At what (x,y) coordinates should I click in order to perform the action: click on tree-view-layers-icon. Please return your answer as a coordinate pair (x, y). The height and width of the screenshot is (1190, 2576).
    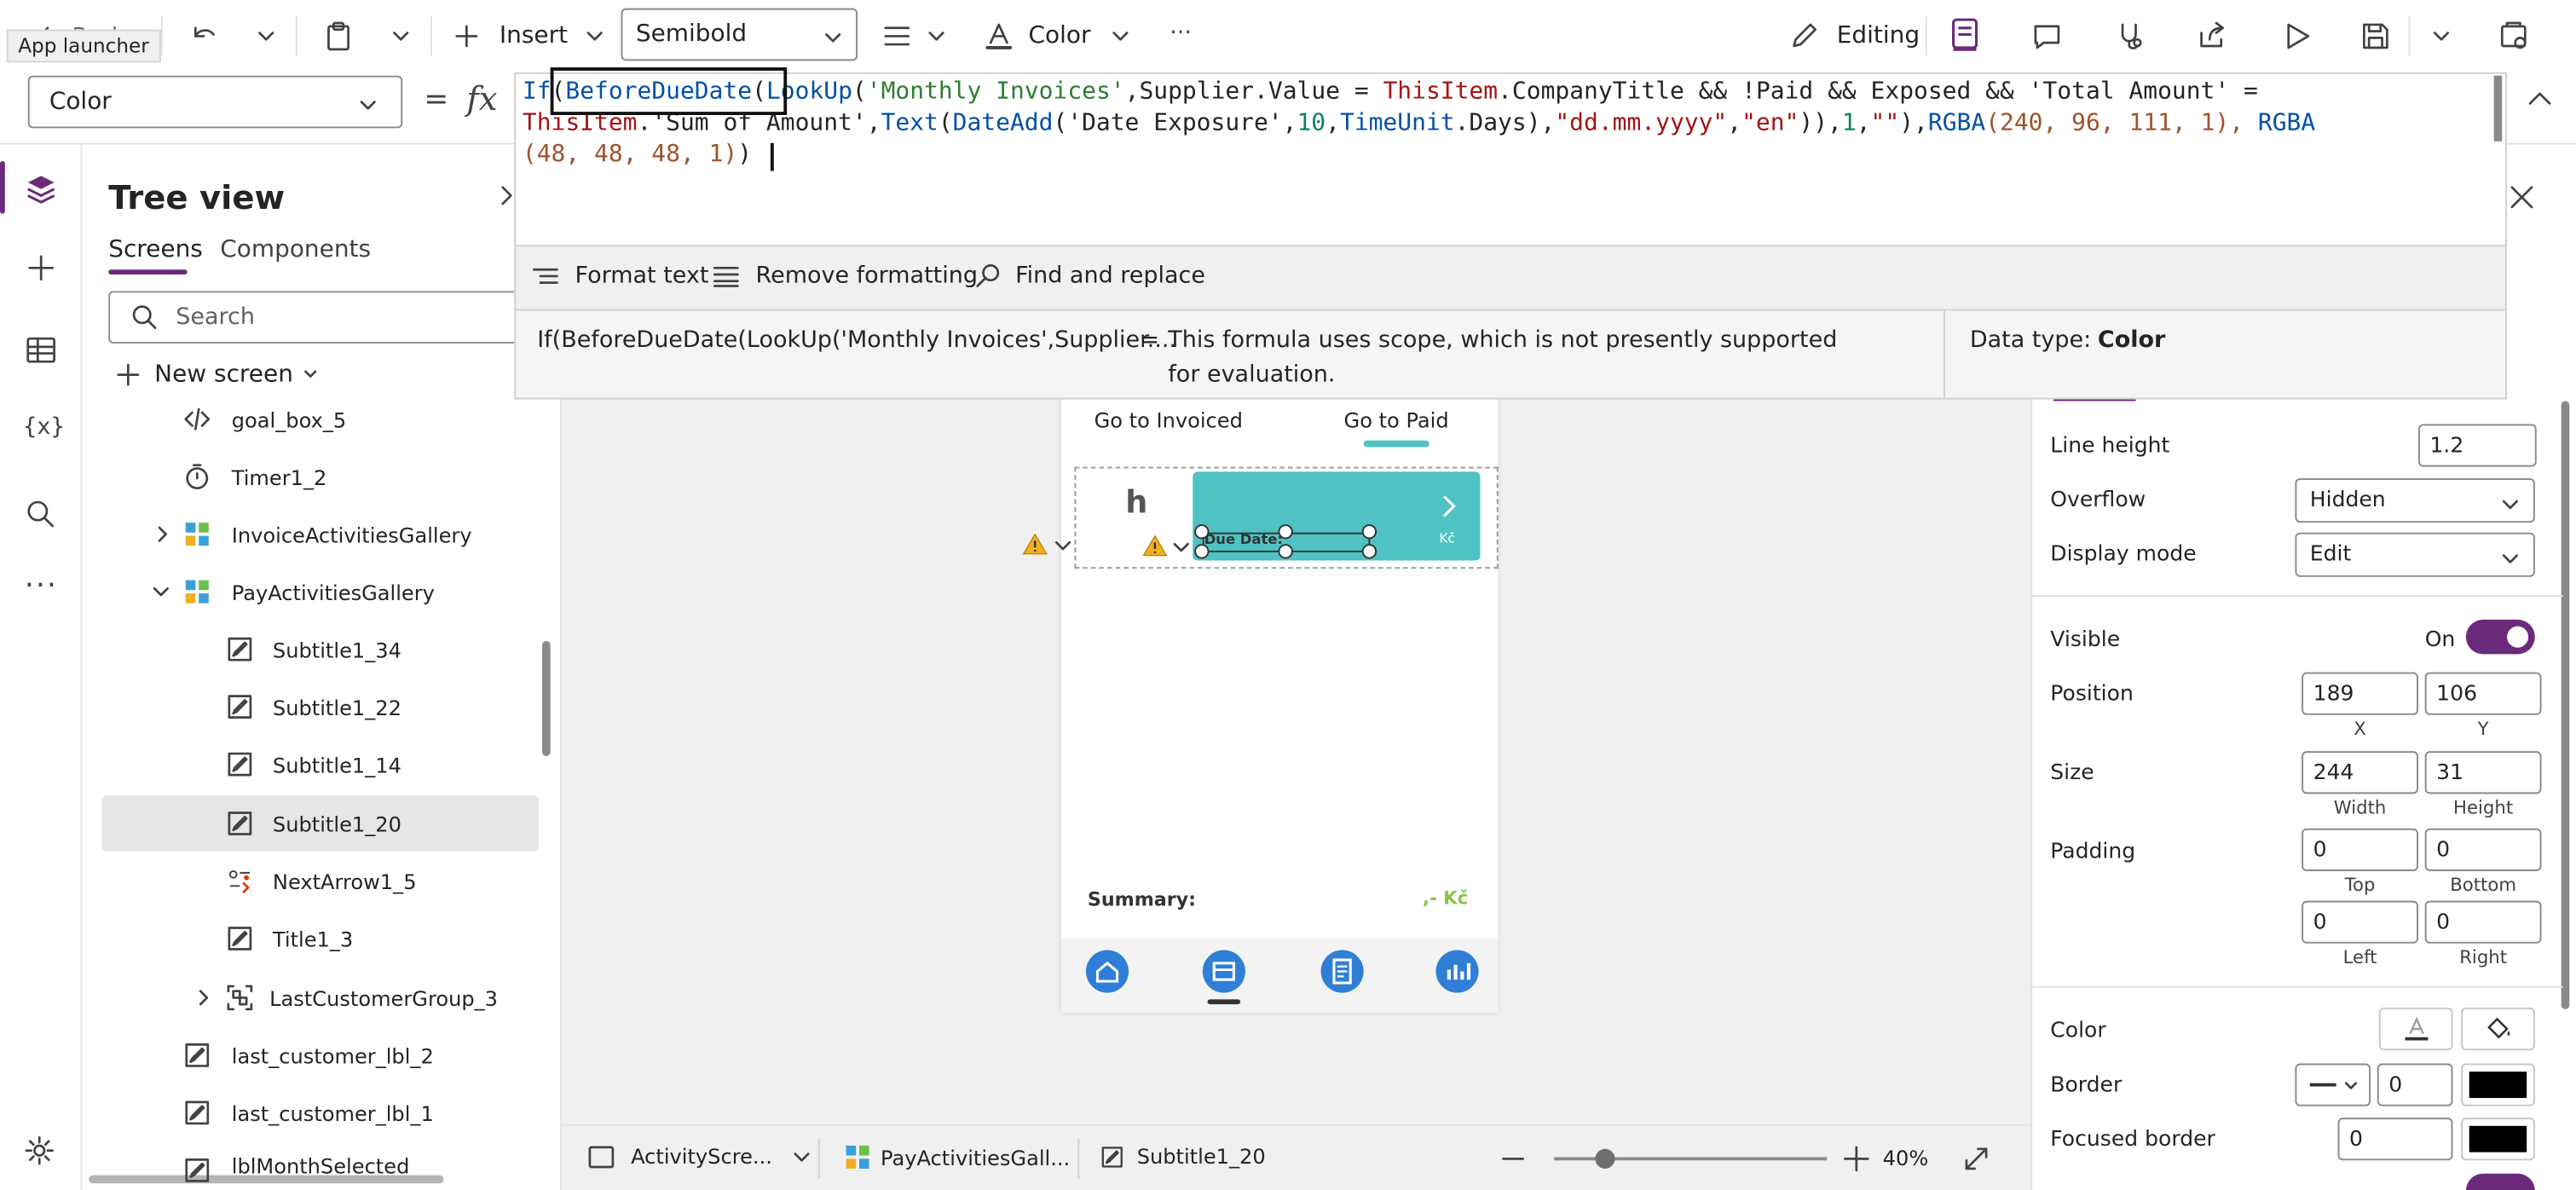
    Looking at the image, I should click on (41, 189).